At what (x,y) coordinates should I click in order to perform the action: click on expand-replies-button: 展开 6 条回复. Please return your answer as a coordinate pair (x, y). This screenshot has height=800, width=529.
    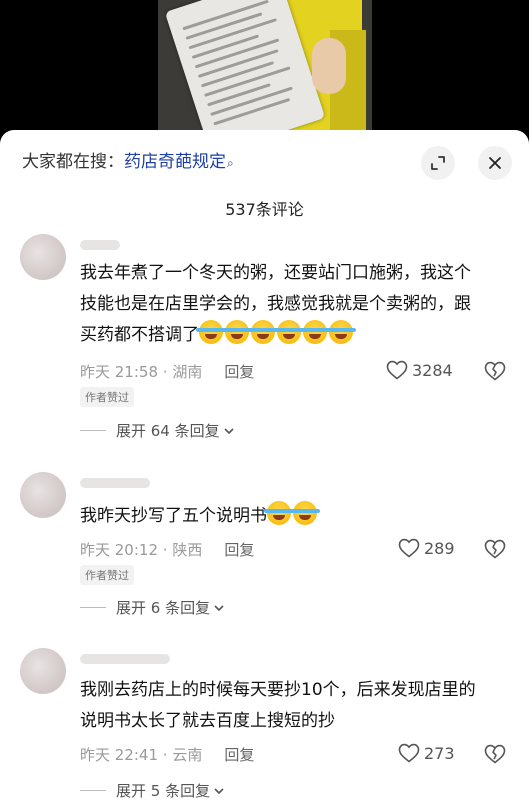
    Looking at the image, I should click on (152, 607).